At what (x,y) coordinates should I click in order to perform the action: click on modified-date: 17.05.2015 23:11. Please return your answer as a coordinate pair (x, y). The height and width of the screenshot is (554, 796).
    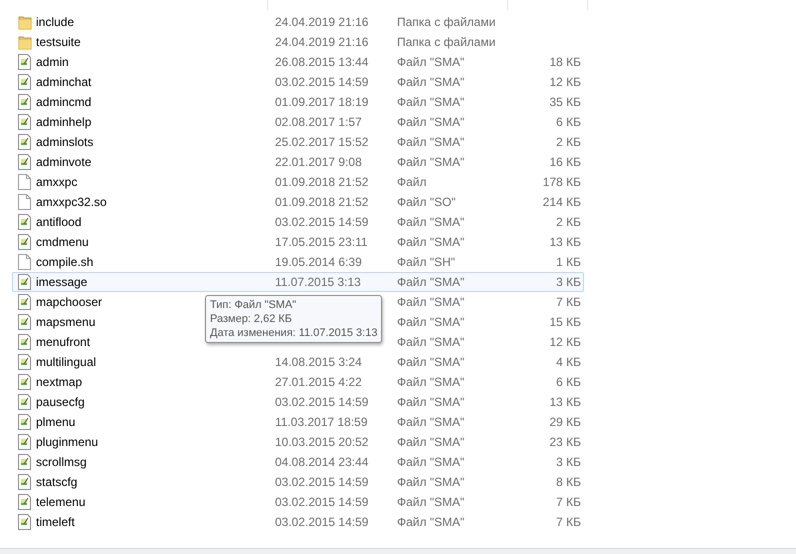
    Looking at the image, I should click on (321, 242).